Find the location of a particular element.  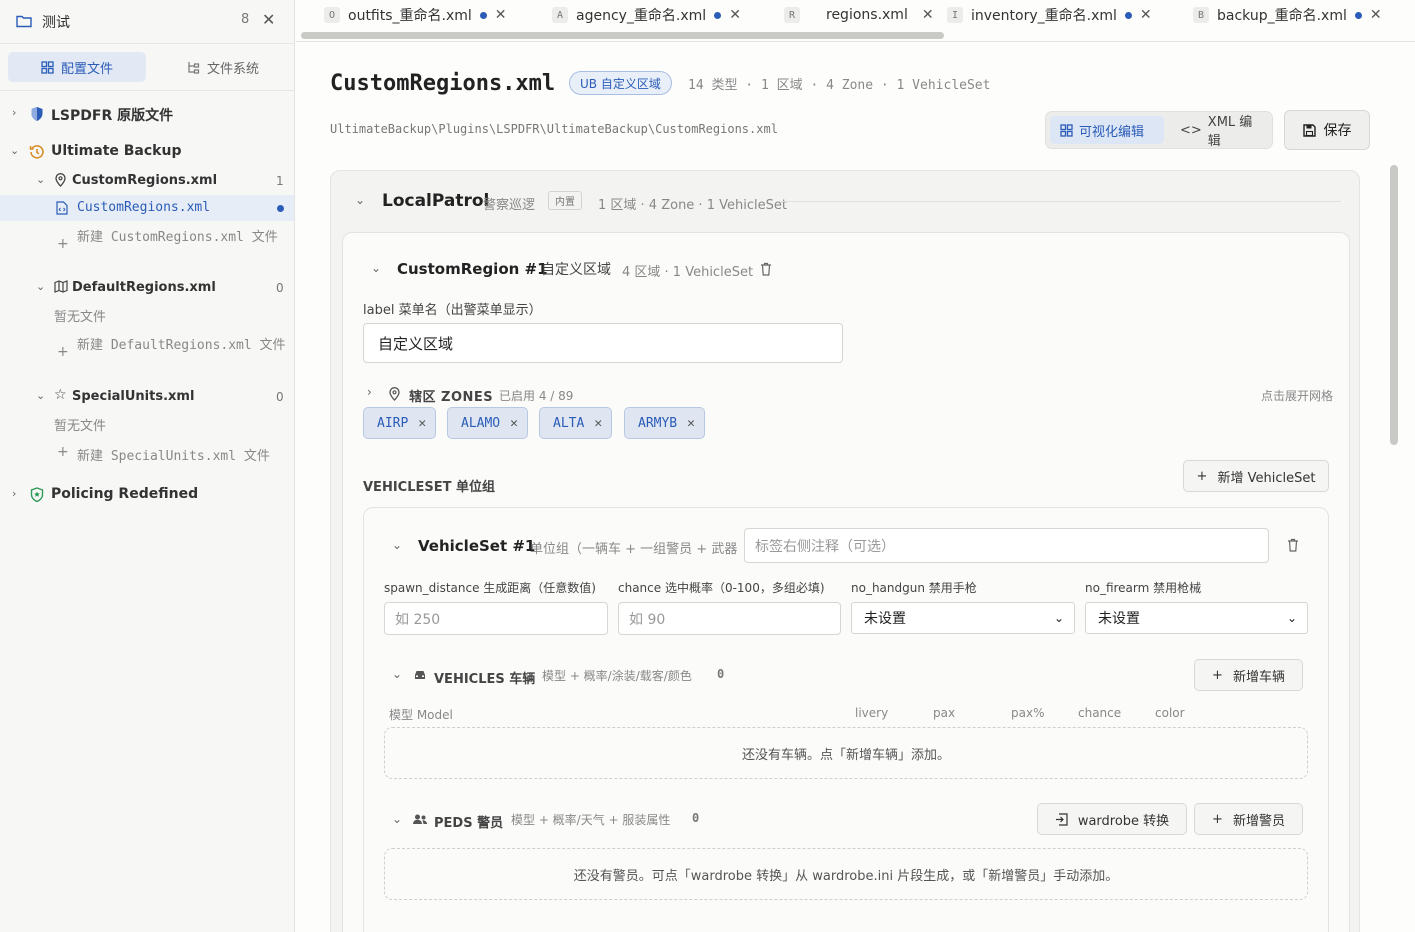

car-icon is located at coordinates (420, 675).